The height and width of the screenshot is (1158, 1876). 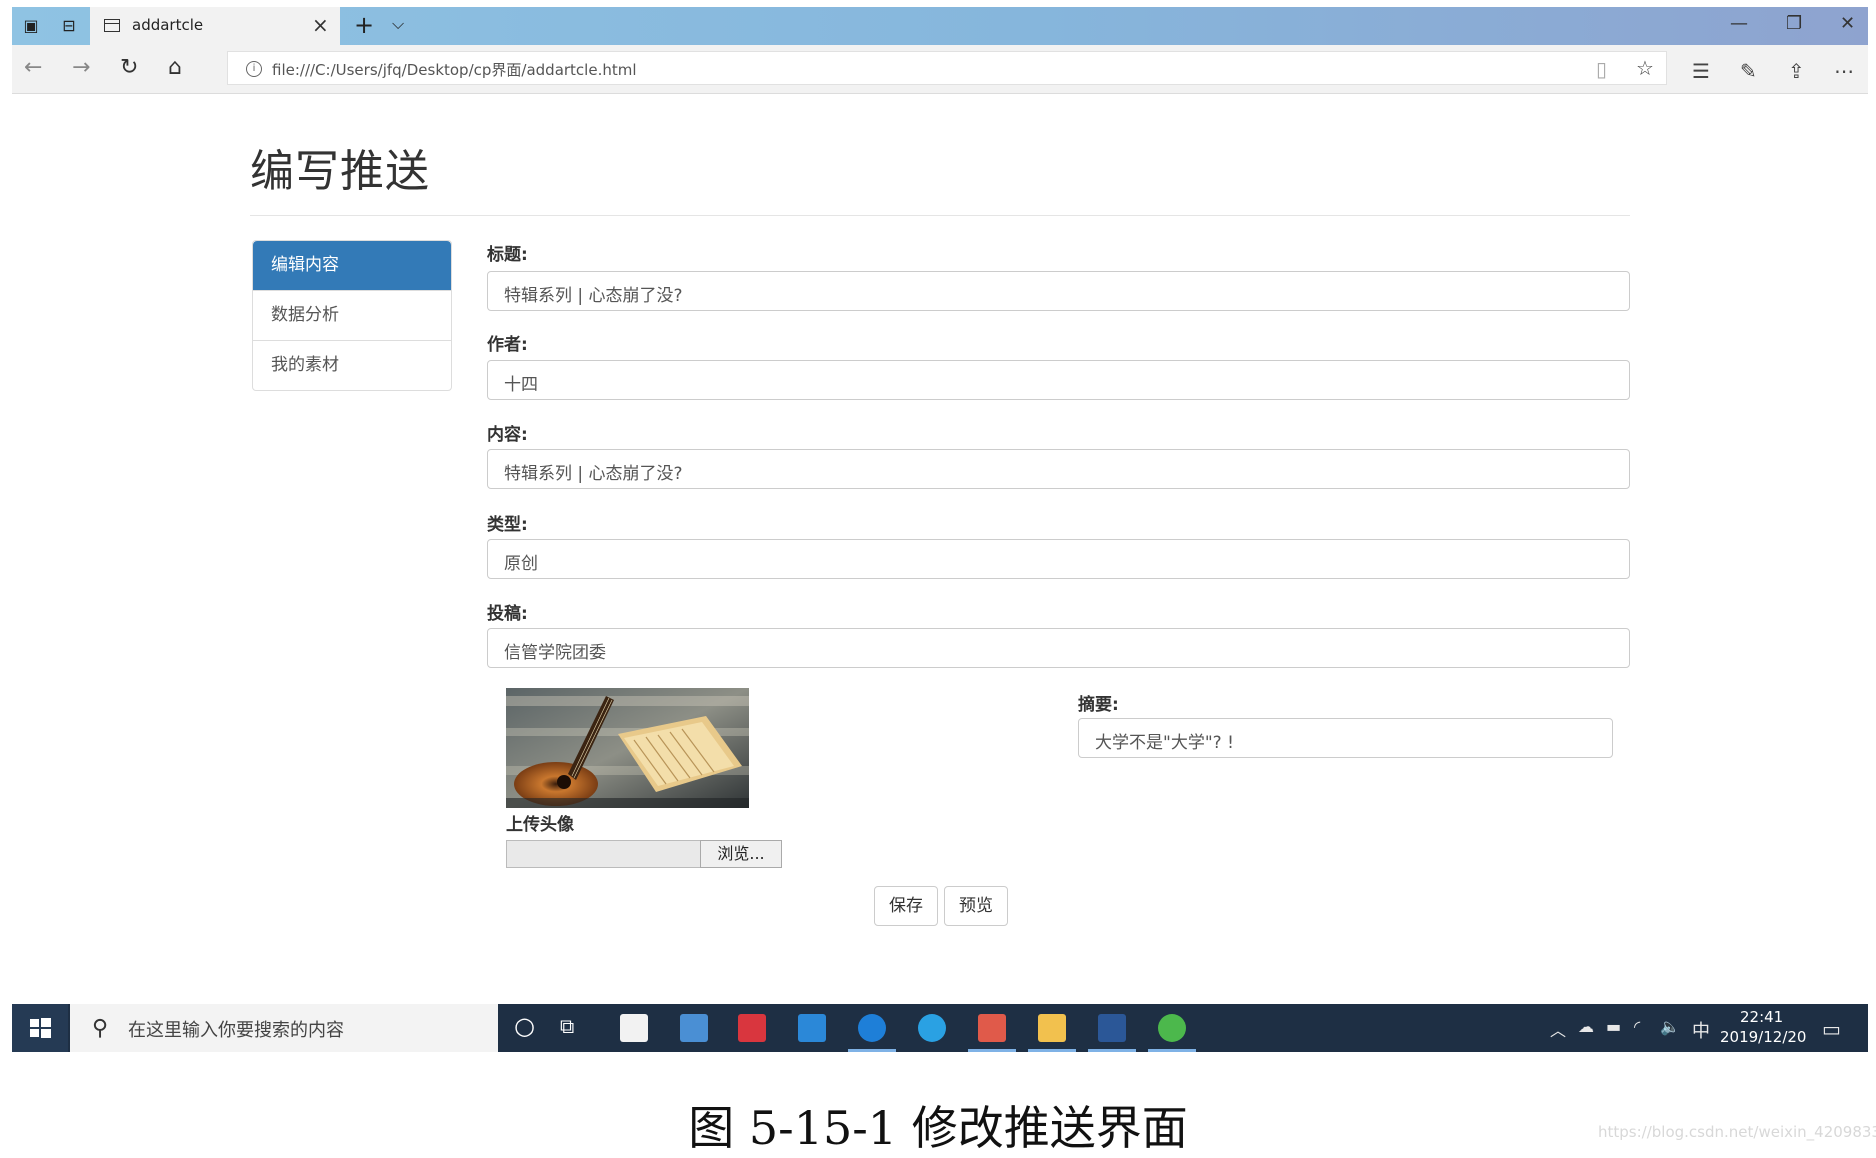 I want to click on start-button, so click(x=40, y=1028).